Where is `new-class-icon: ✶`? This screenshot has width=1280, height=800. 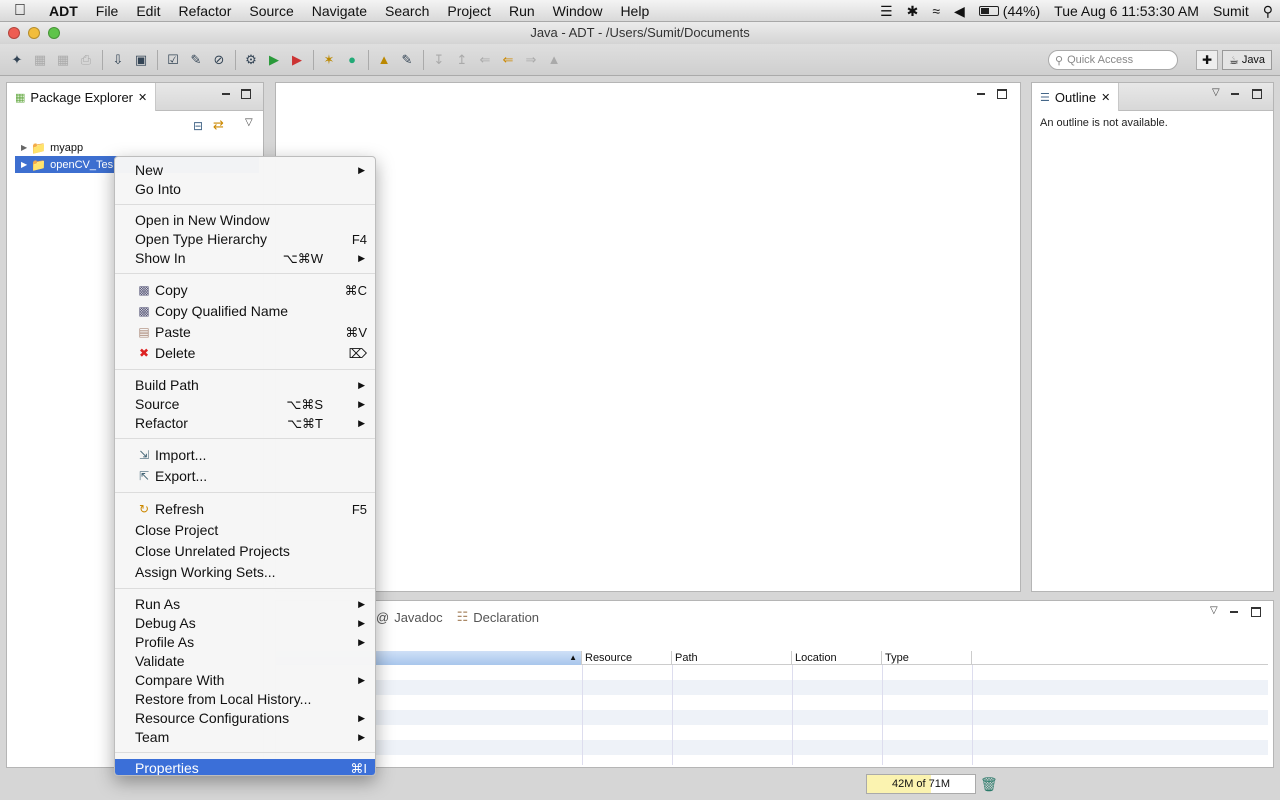 new-class-icon: ✶ is located at coordinates (329, 60).